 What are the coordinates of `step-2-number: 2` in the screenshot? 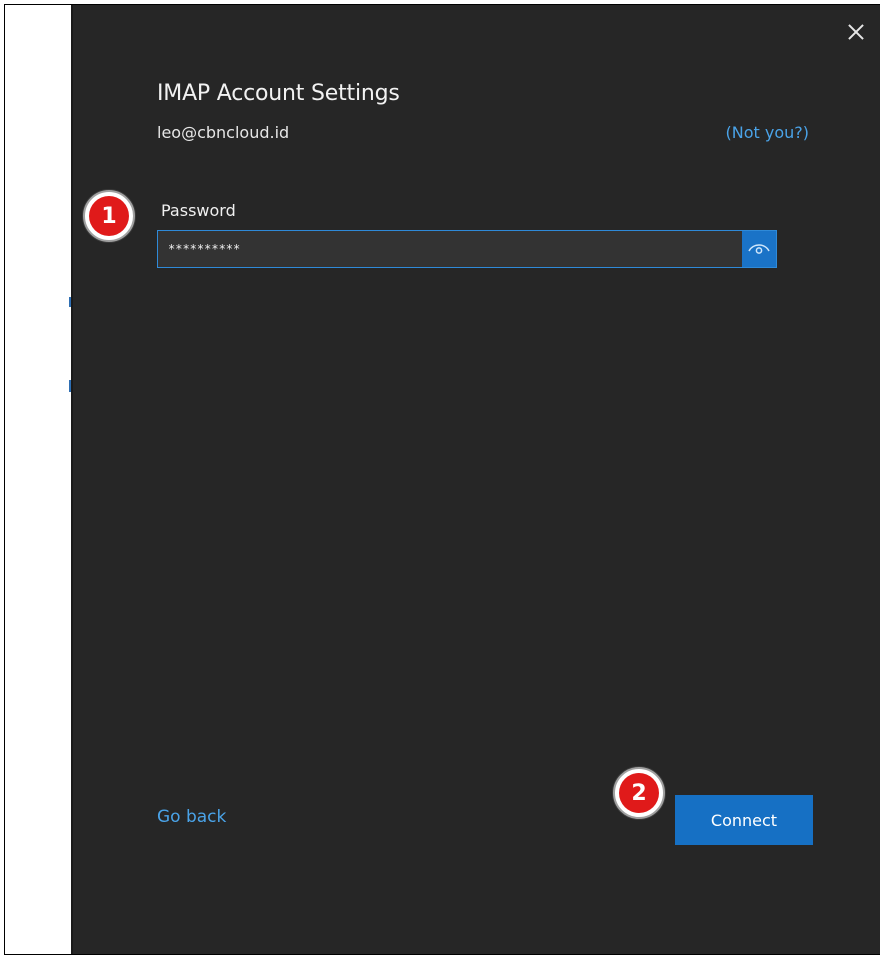 It's located at (639, 793).